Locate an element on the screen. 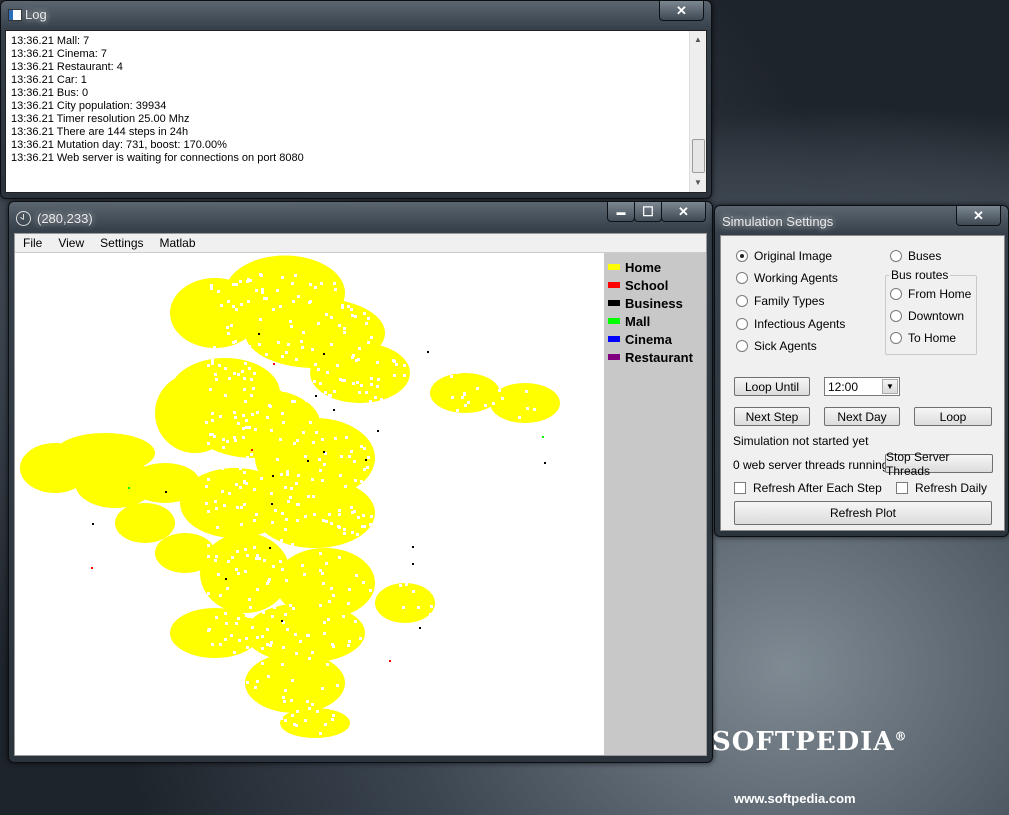 This screenshot has height=815, width=1009. log-scrollbar: ▲ ▼ is located at coordinates (697, 111).